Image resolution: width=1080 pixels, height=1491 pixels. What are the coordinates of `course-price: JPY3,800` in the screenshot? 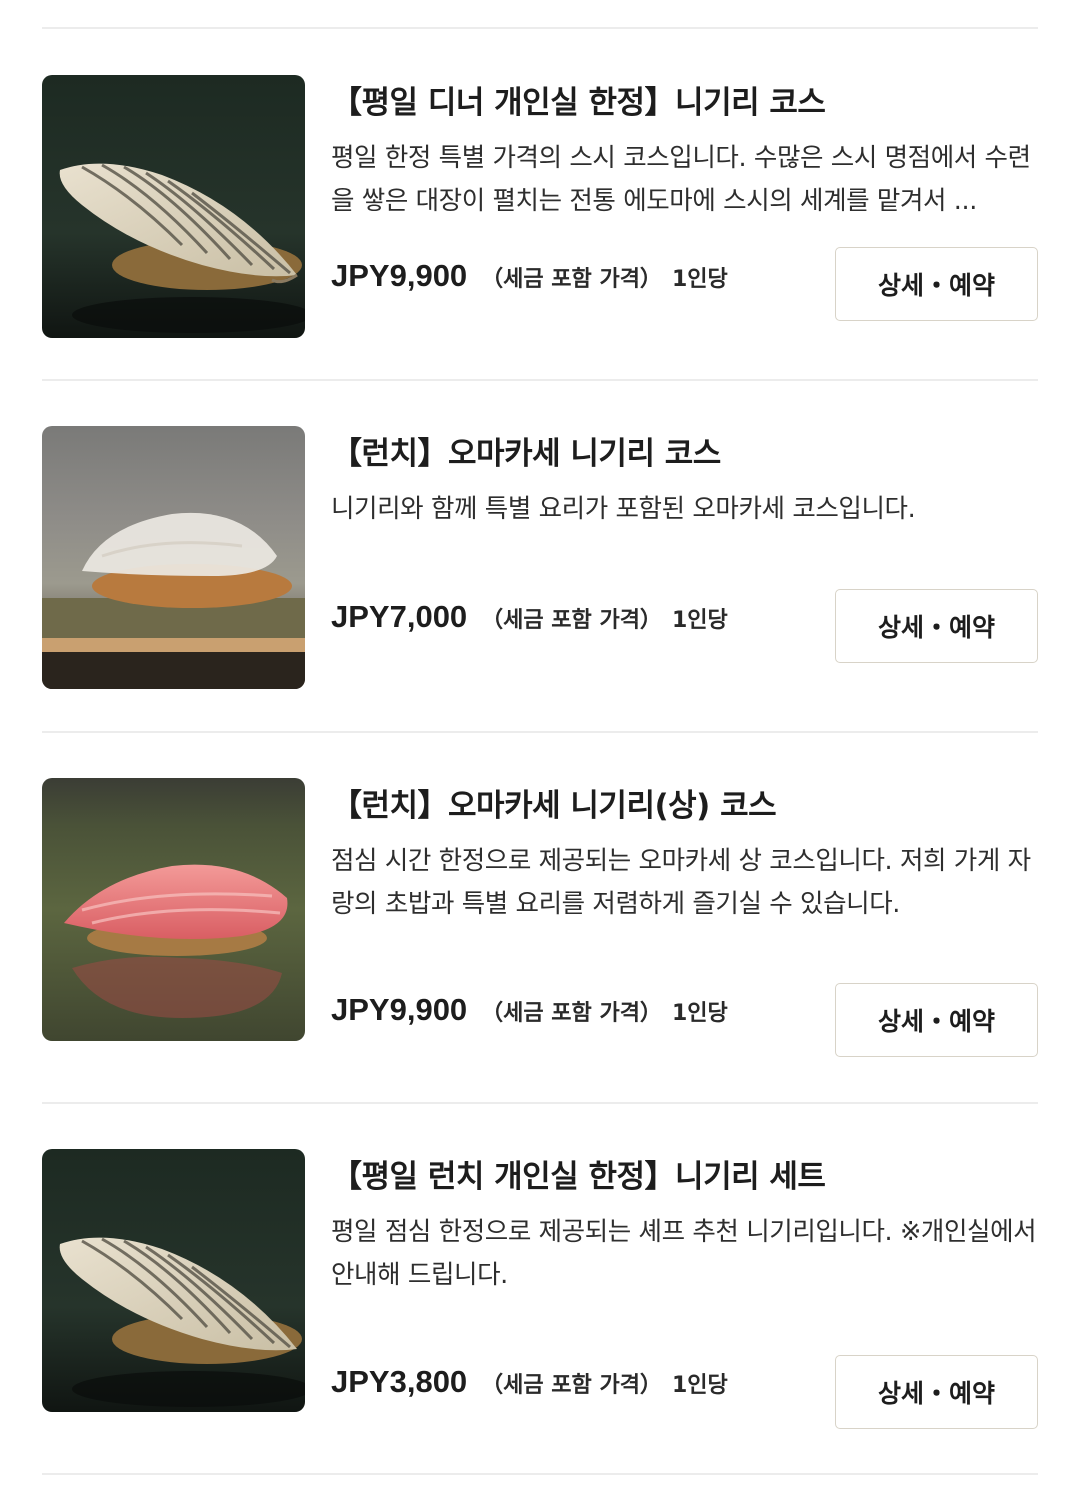 It's located at (399, 1381).